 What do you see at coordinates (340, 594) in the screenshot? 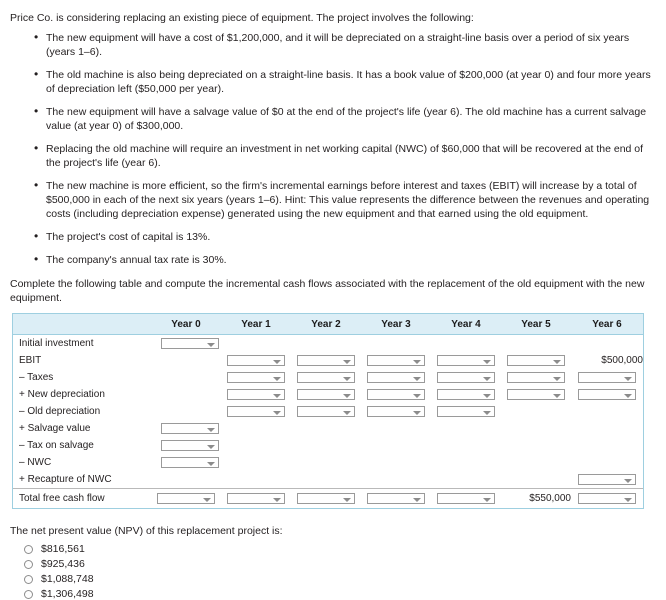
I see `npv-option-3: $1,306,498` at bounding box center [340, 594].